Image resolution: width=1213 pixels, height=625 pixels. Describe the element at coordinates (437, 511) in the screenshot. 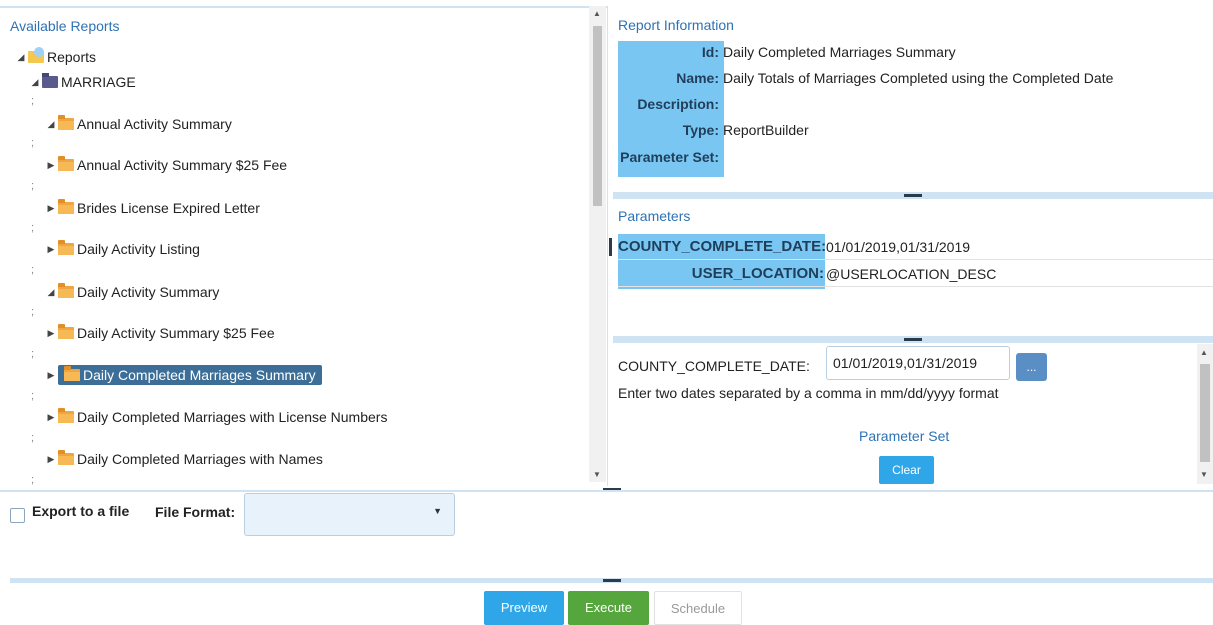

I see `dropdown-arrow-icon: ▼` at that location.